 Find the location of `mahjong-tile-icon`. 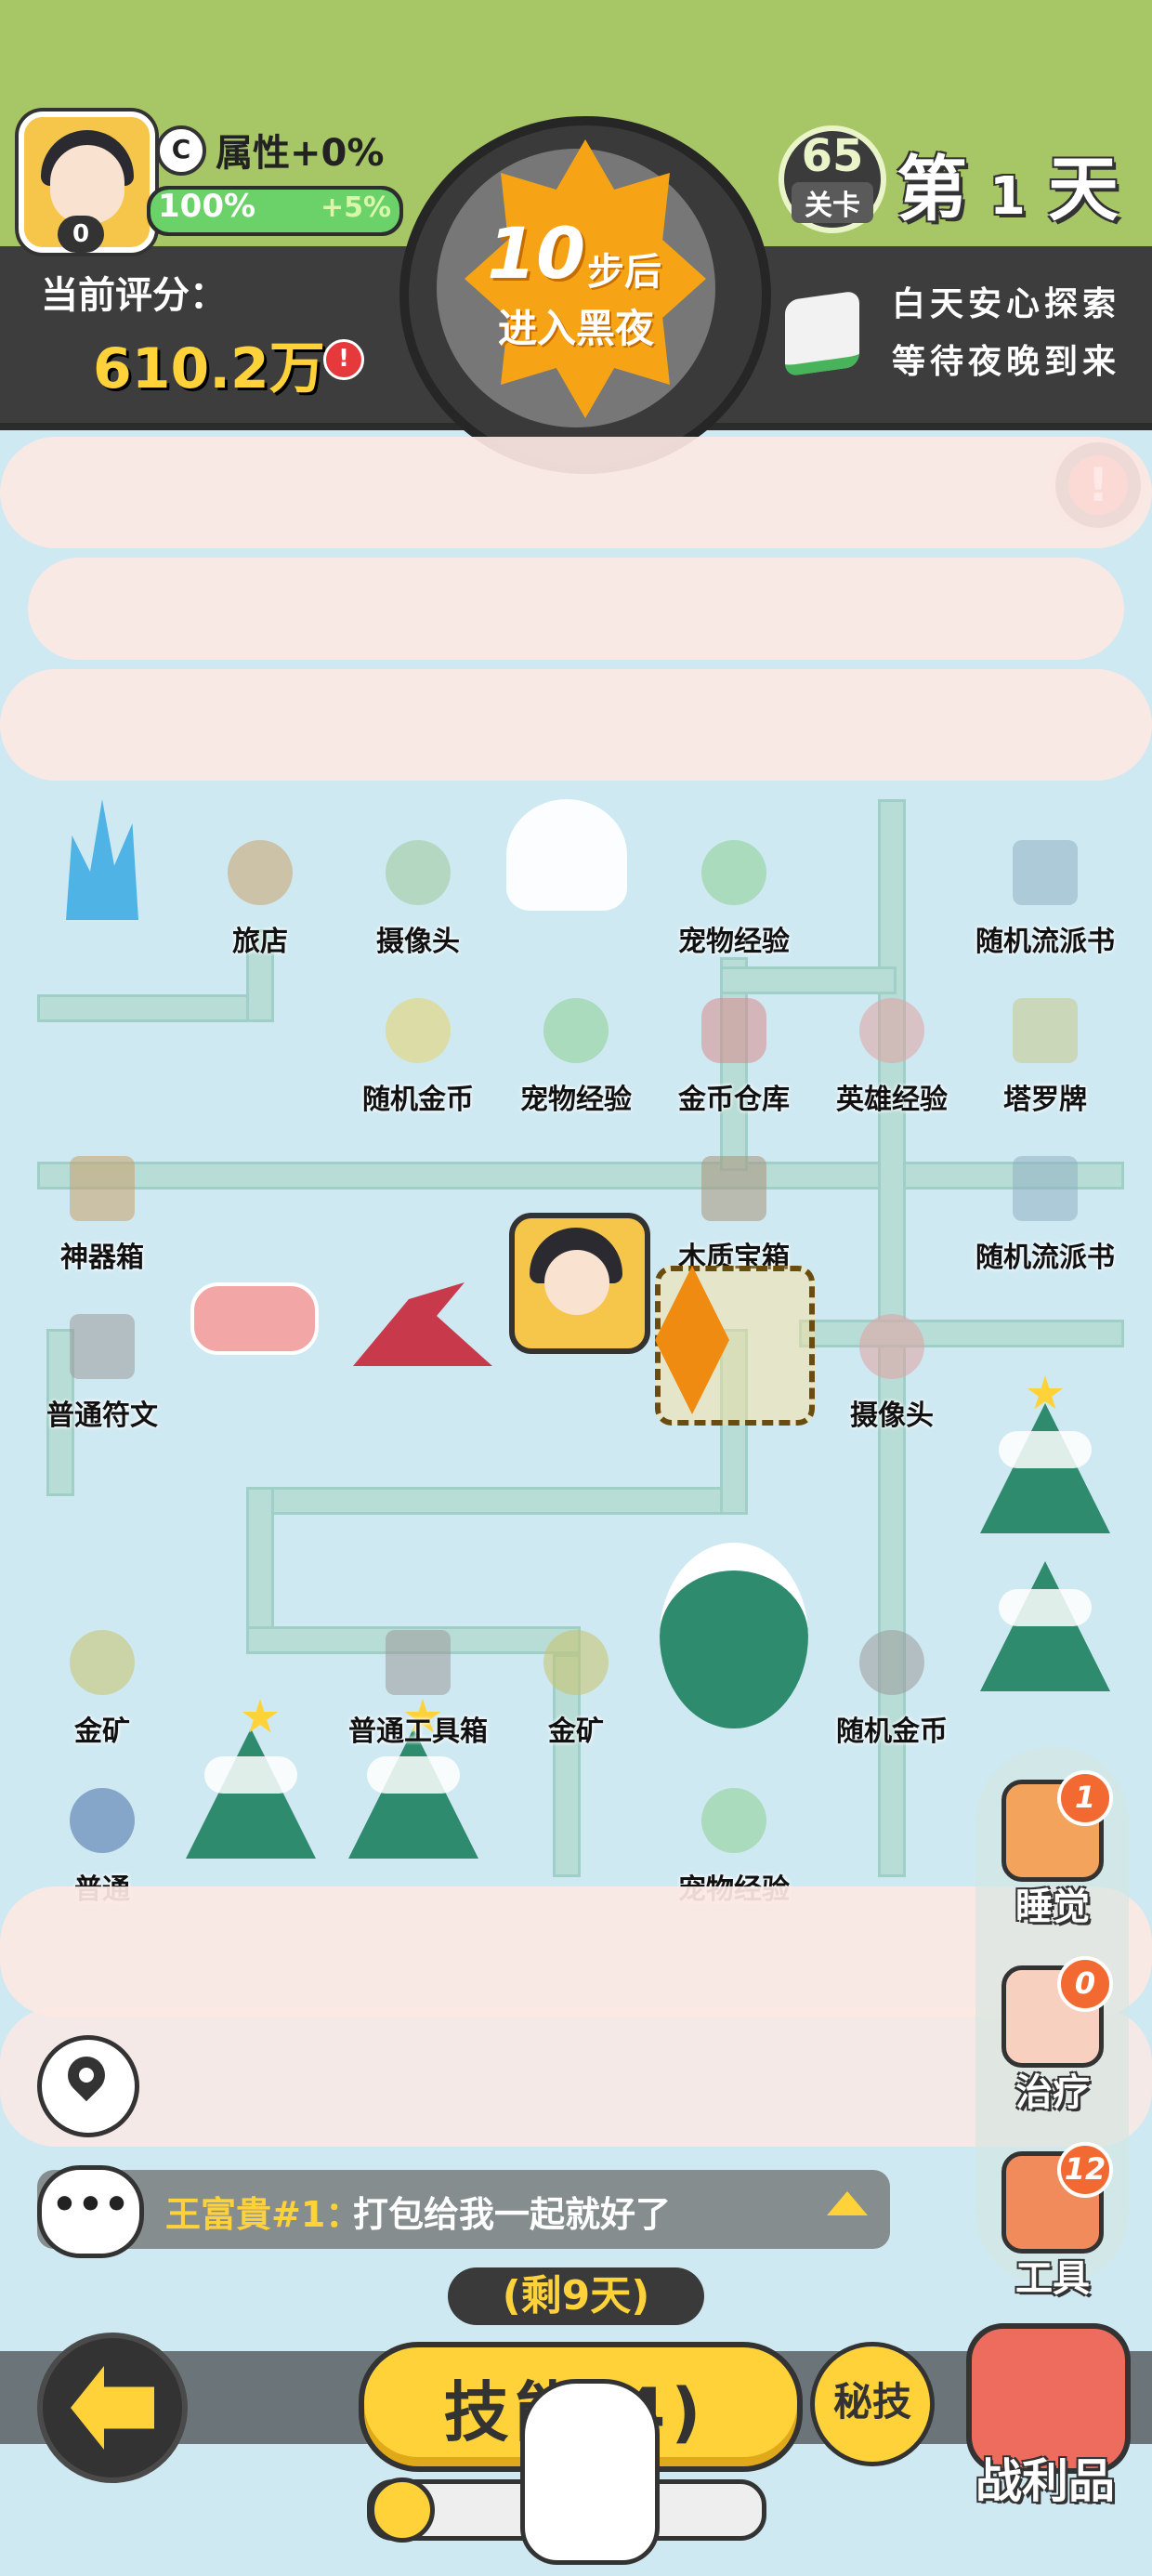

mahjong-tile-icon is located at coordinates (822, 333).